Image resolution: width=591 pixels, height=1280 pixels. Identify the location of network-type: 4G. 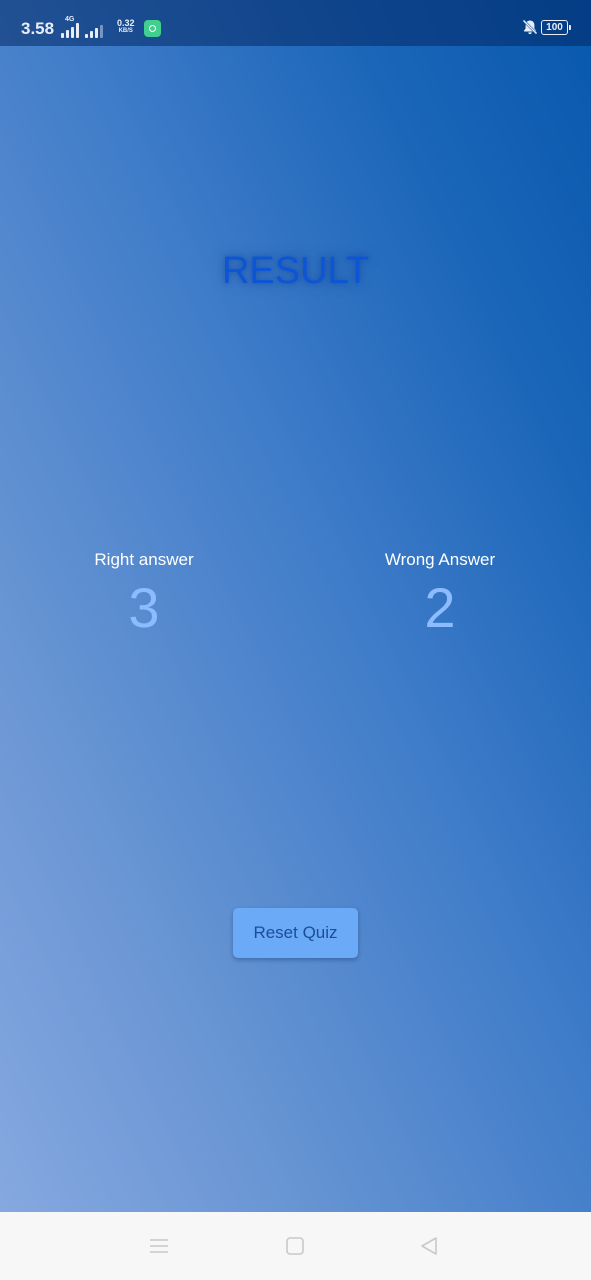
(70, 19).